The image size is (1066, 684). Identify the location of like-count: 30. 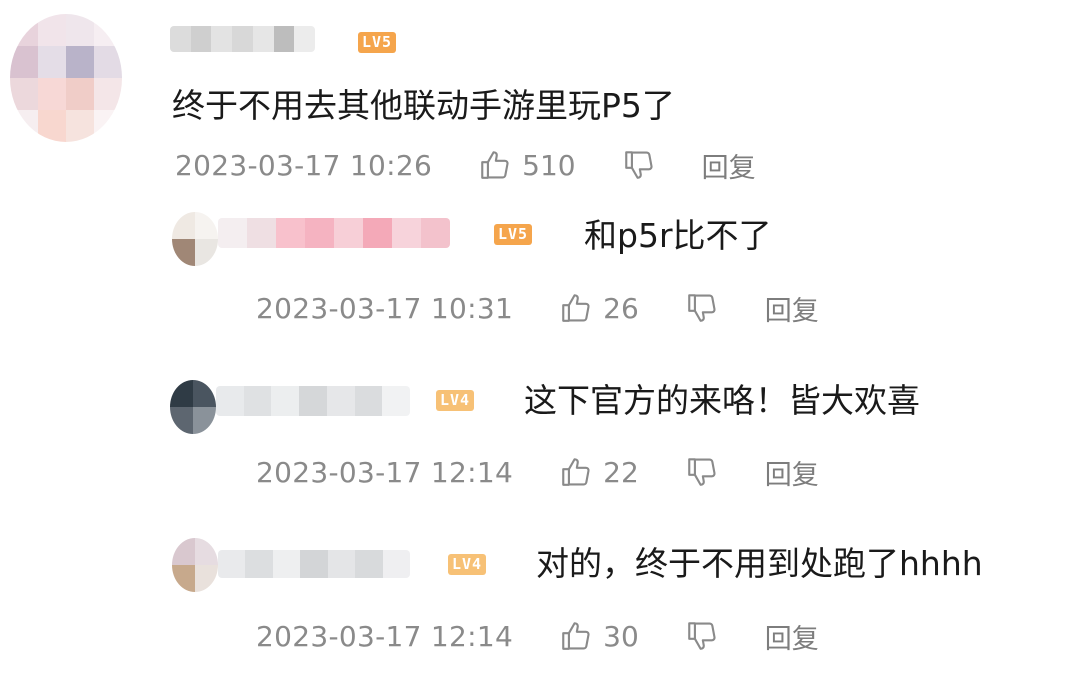
(621, 636).